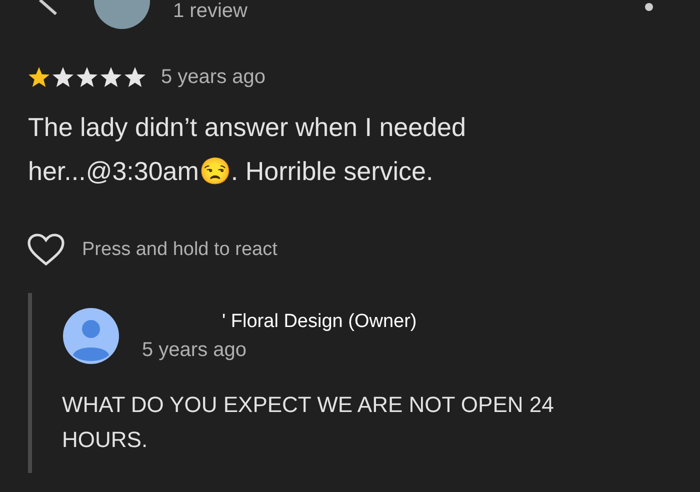 The height and width of the screenshot is (492, 700). What do you see at coordinates (319, 321) in the screenshot?
I see `owner-name: ' Floral Design (Owner)` at bounding box center [319, 321].